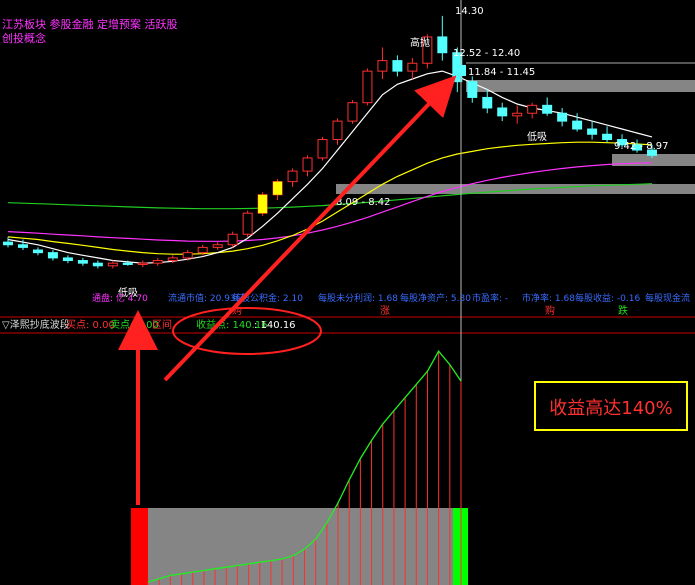 Image resolution: width=695 pixels, height=585 pixels. What do you see at coordinates (420, 42) in the screenshot?
I see `tag-gaopi: 高抛` at bounding box center [420, 42].